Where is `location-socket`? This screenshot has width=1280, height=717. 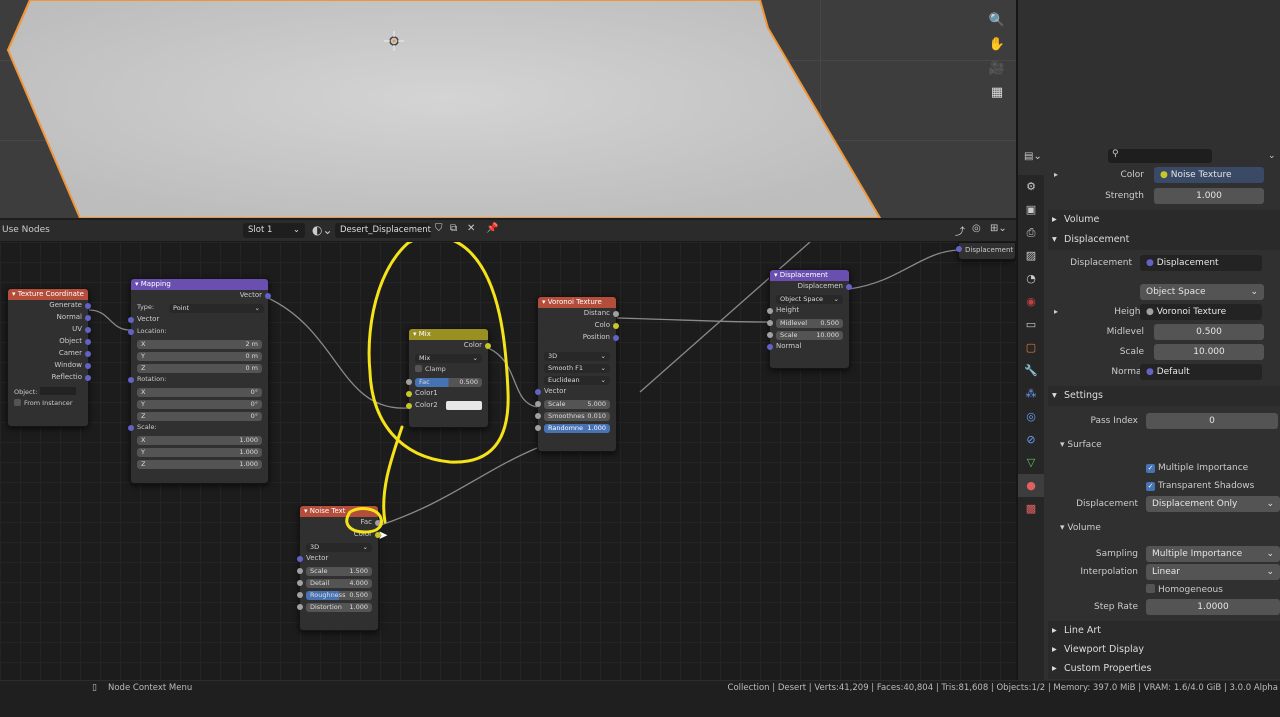
location-socket is located at coordinates (131, 332).